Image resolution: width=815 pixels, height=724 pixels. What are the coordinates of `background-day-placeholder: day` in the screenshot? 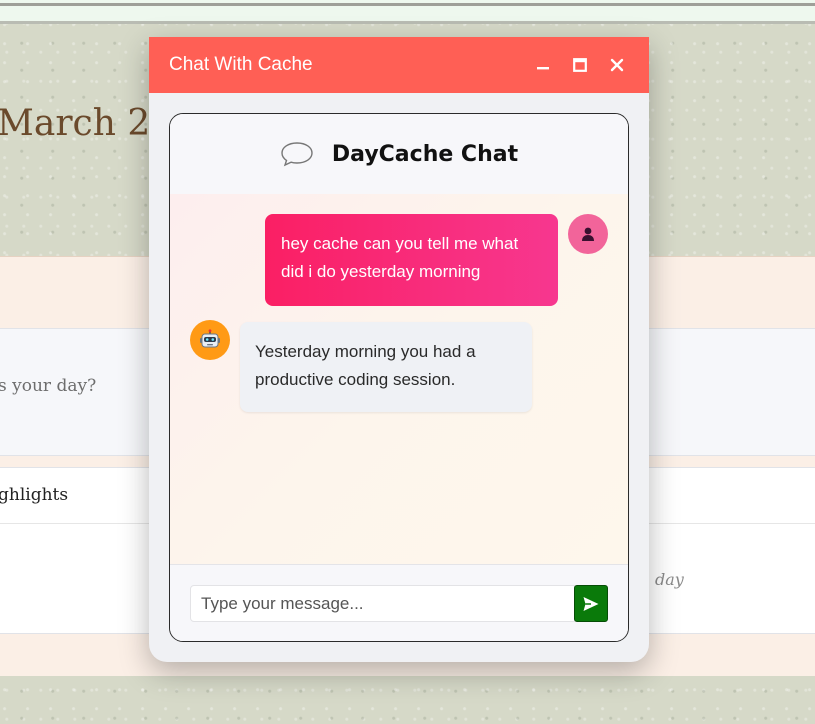 It's located at (669, 579).